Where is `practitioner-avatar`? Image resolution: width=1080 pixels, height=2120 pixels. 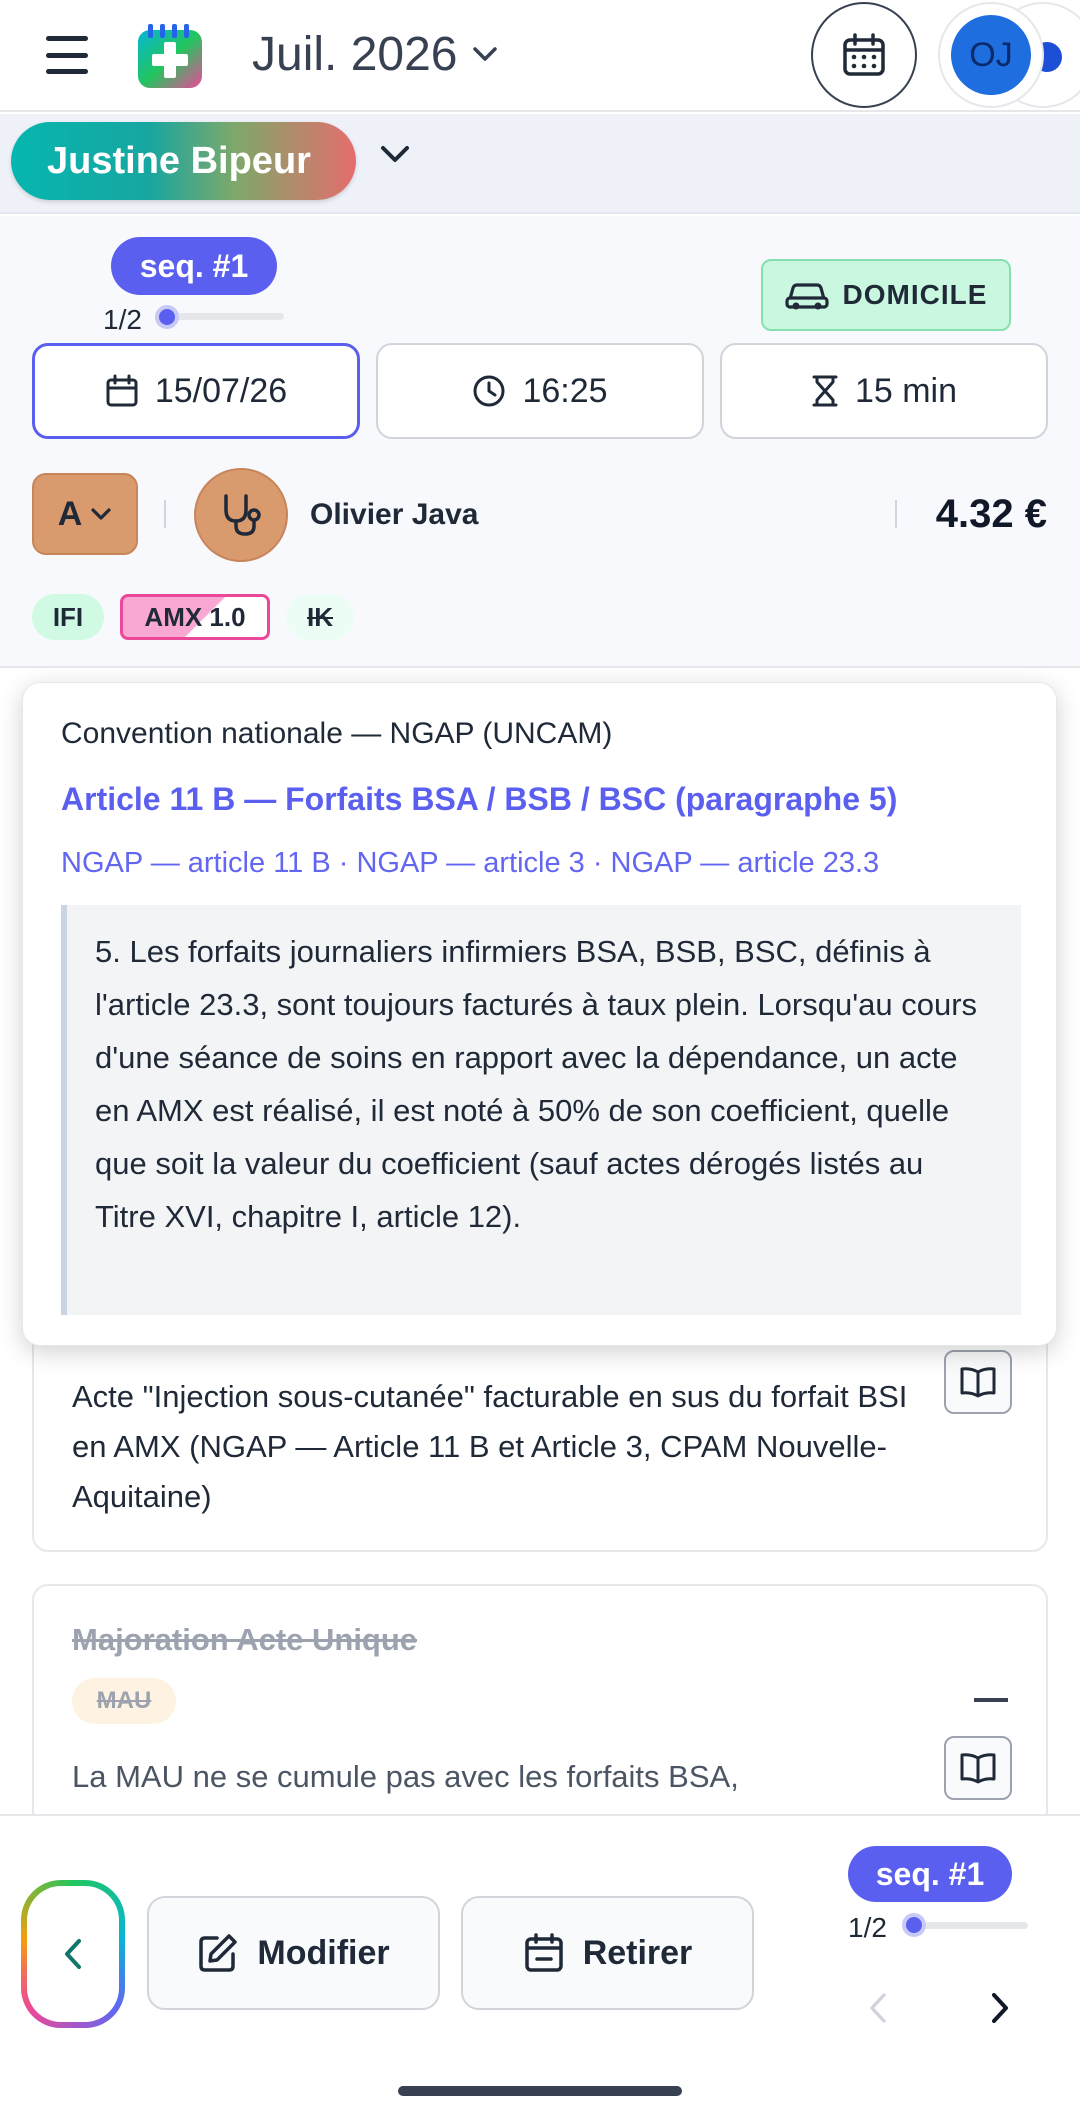 practitioner-avatar is located at coordinates (241, 515).